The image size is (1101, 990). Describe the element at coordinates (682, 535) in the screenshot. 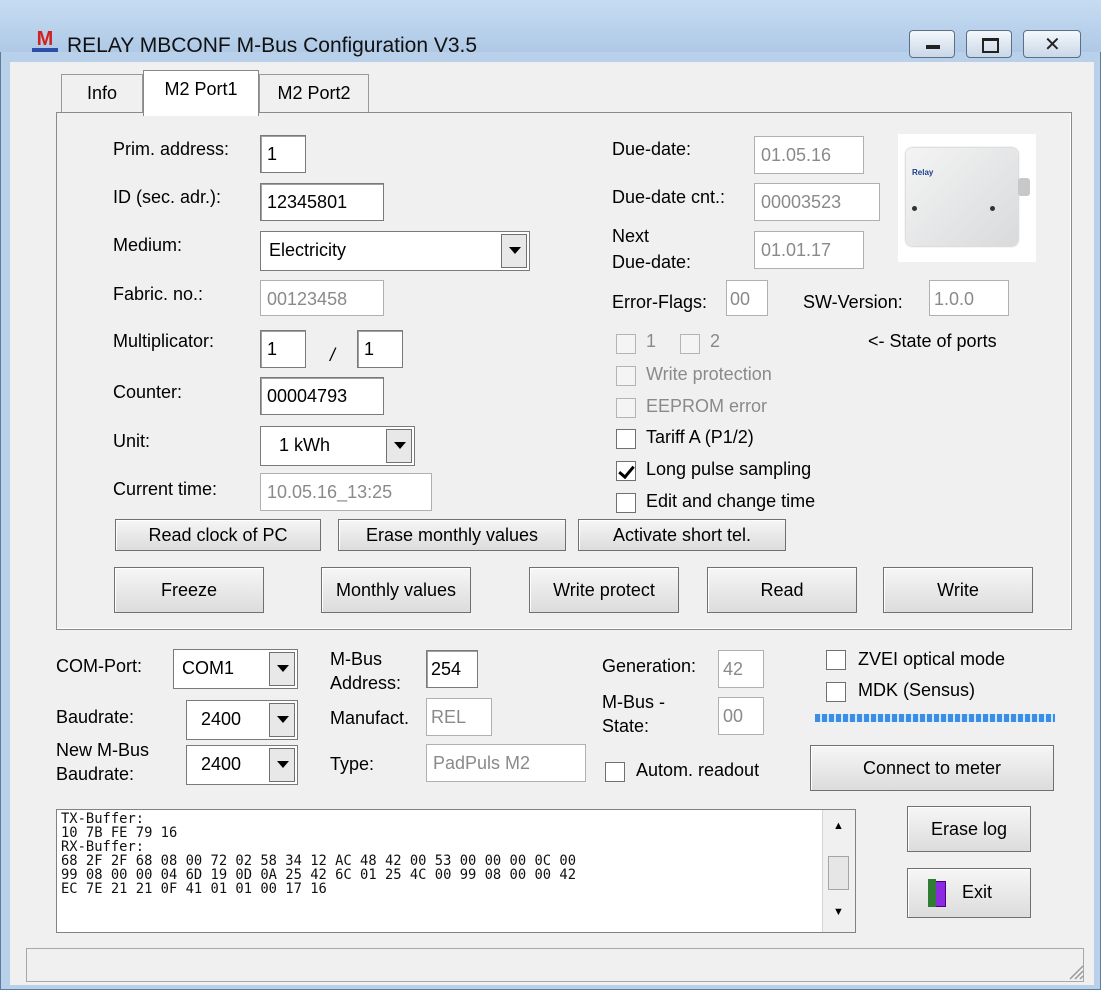

I see `activate-short-tel-button: Activate short tel.` at that location.